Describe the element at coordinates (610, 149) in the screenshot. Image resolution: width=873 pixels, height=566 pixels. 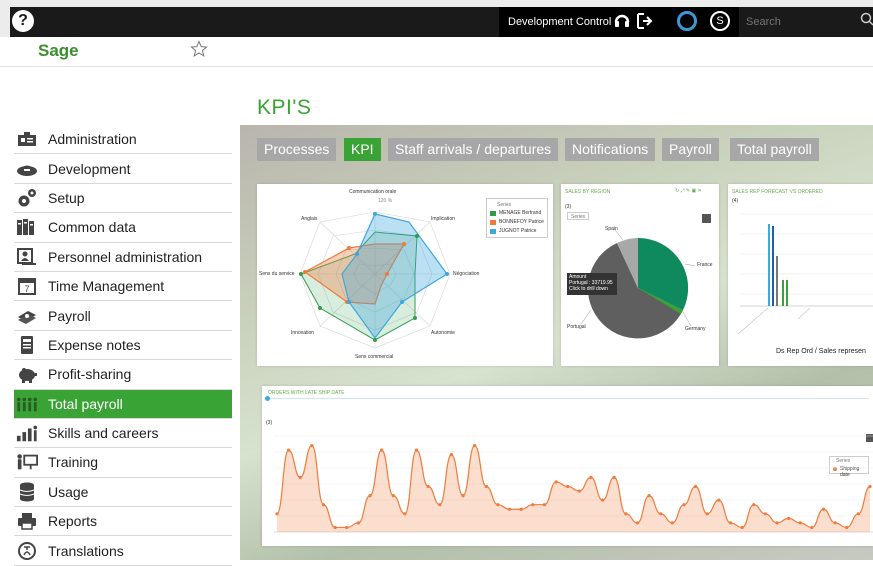
I see `tab-notifications: Notifications` at that location.